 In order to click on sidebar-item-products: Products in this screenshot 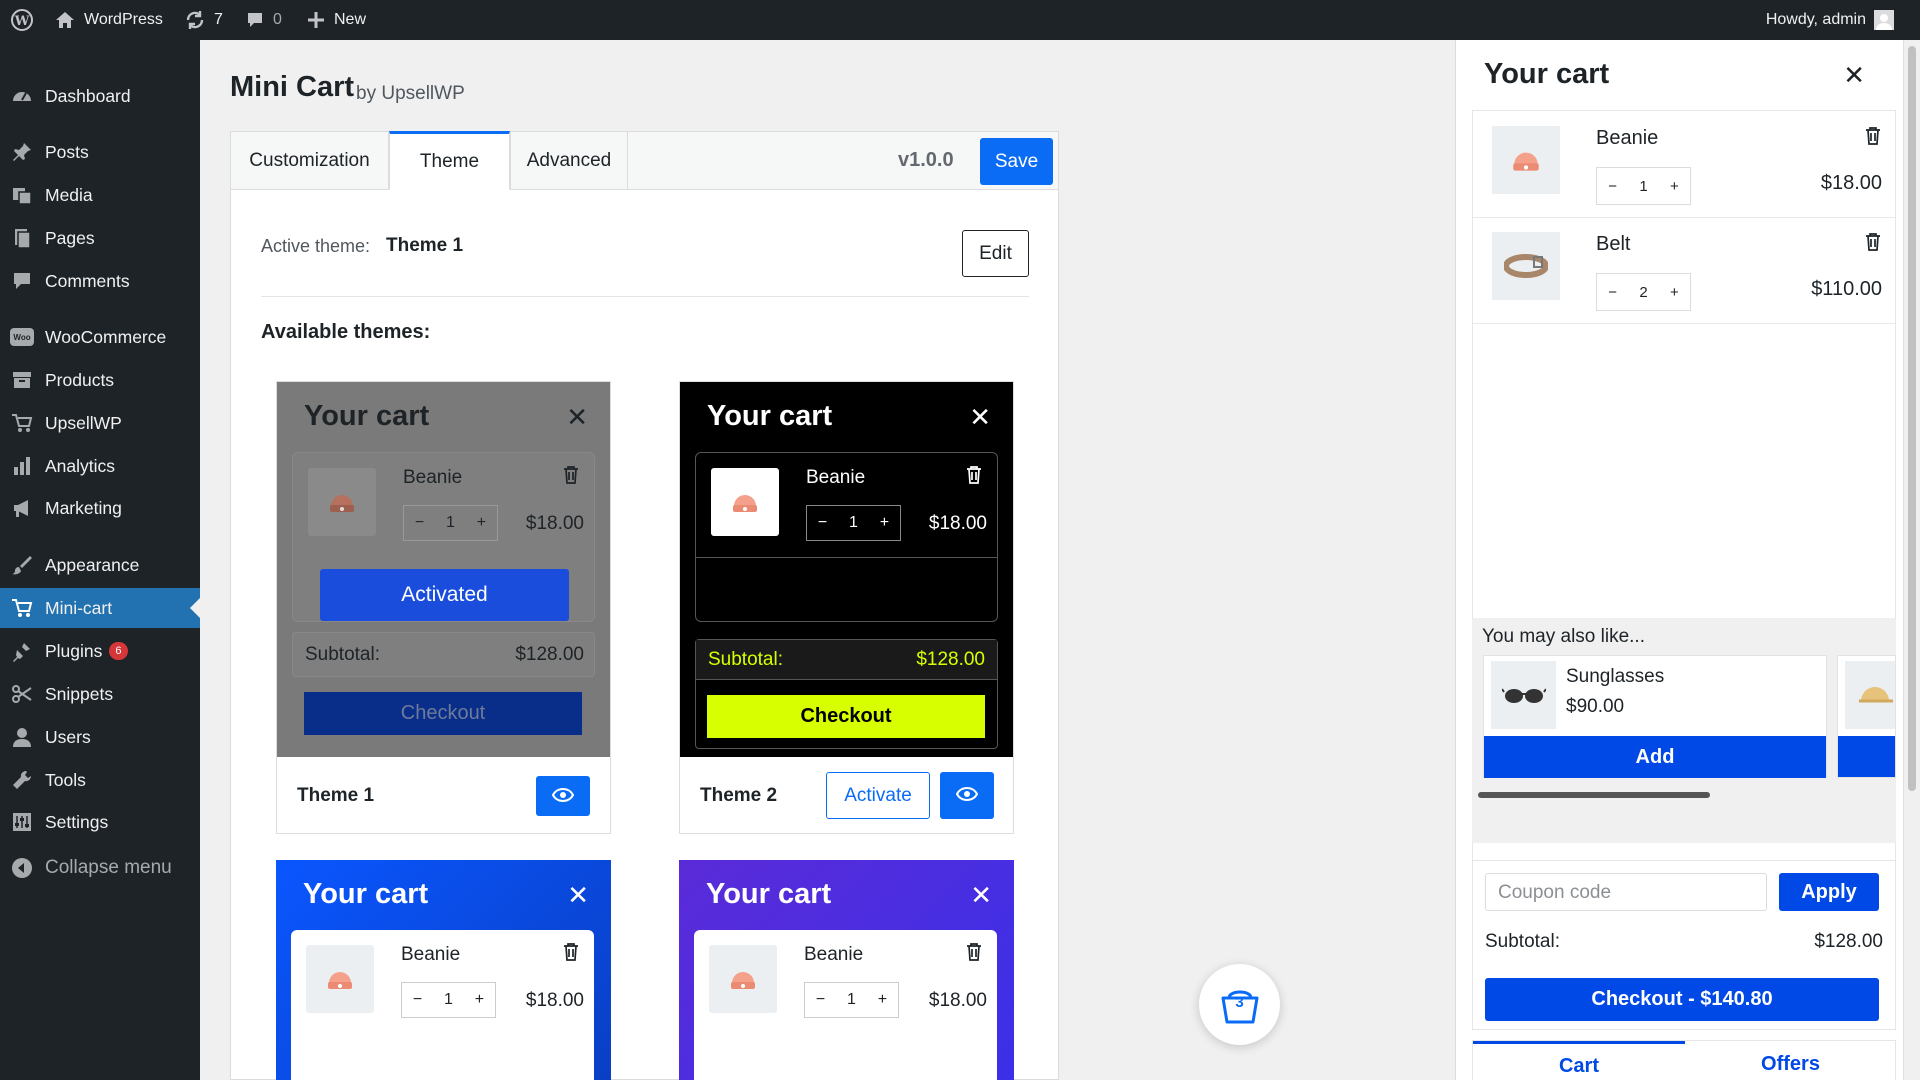, I will do `click(100, 380)`.